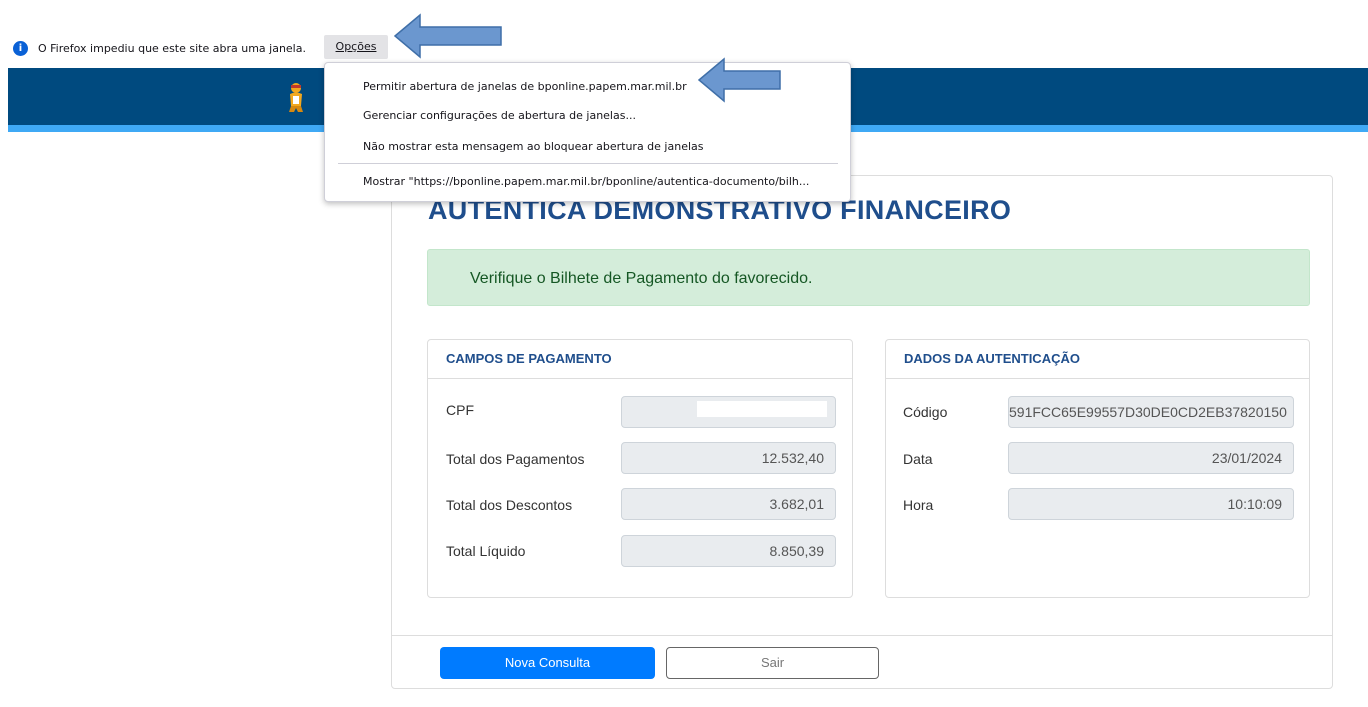 The width and height of the screenshot is (1368, 707). I want to click on options-button-label: Opções, so click(356, 46).